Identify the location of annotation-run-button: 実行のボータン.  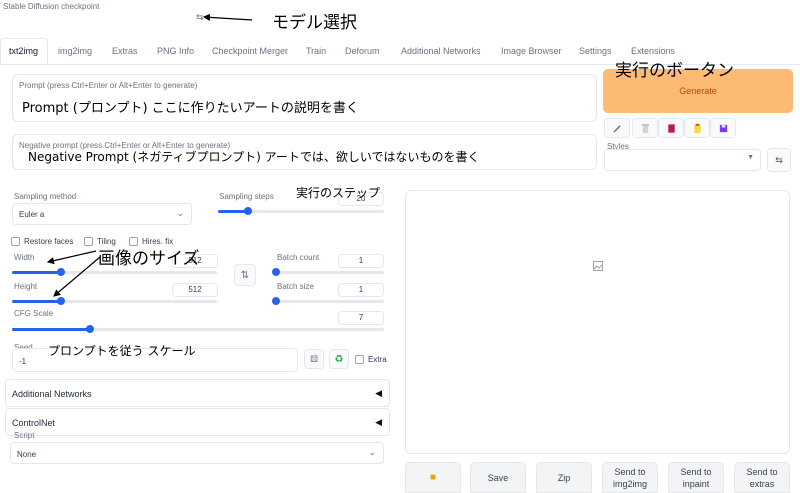
(674, 71).